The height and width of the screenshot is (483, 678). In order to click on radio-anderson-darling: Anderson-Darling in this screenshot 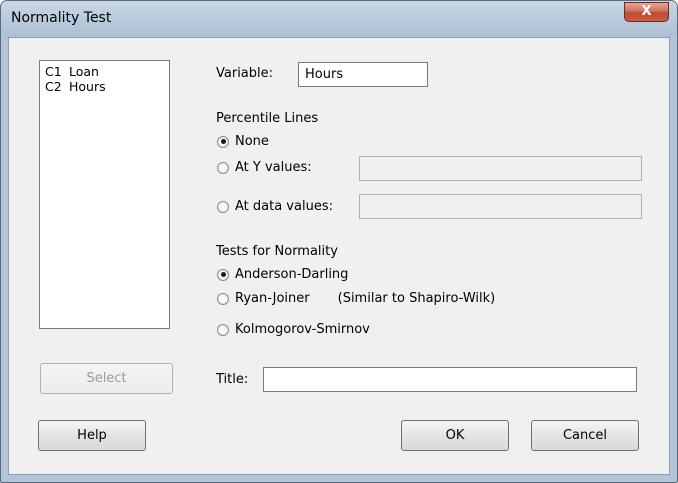, I will do `click(282, 274)`.